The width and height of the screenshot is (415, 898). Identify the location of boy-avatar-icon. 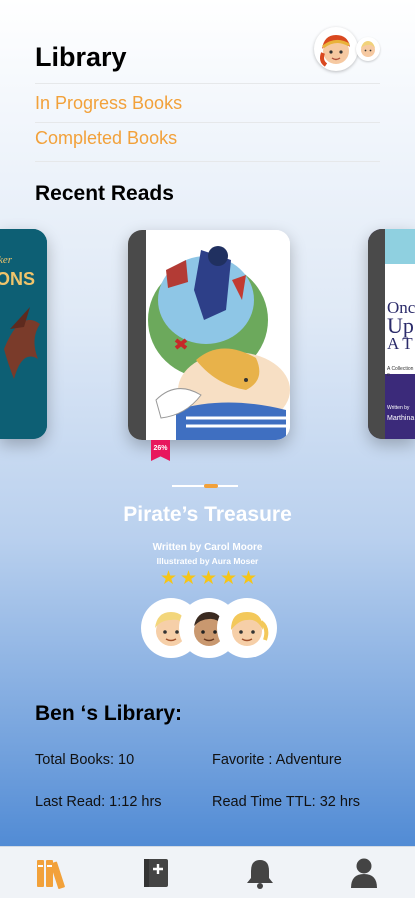
(368, 49).